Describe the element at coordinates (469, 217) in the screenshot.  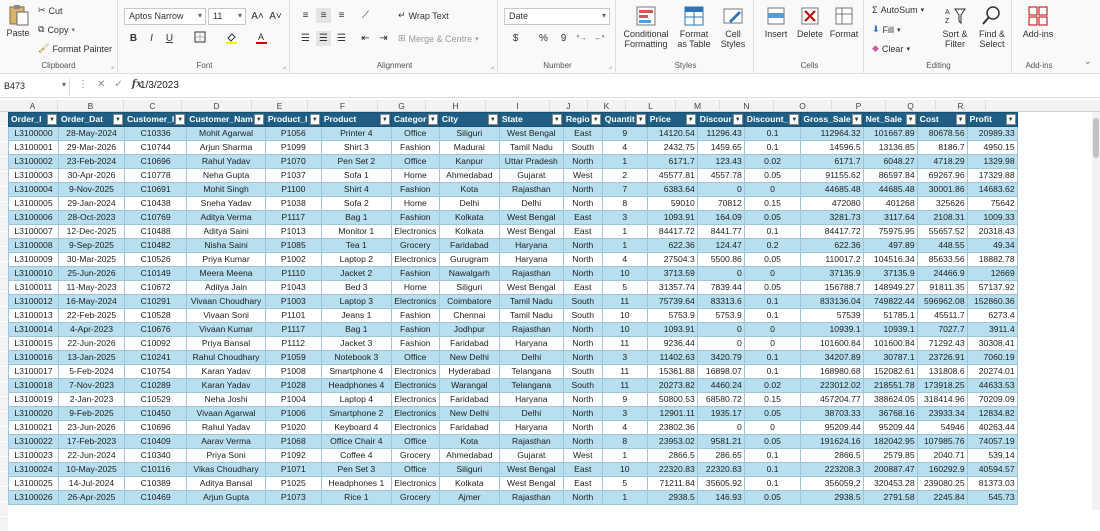
I see `cell: Kolkata` at that location.